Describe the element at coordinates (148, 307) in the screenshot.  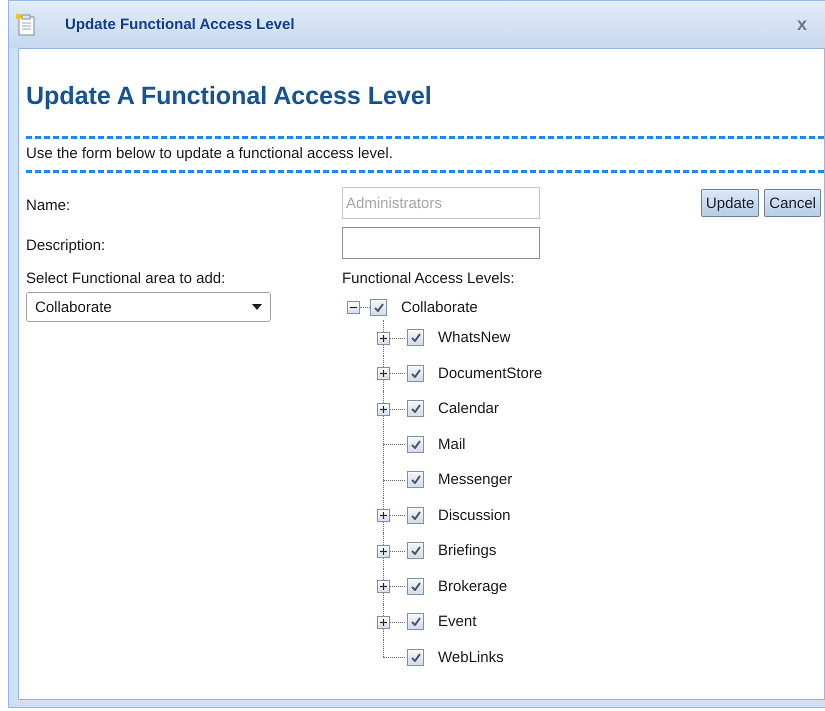
I see `area-dropdown: Collaborate` at that location.